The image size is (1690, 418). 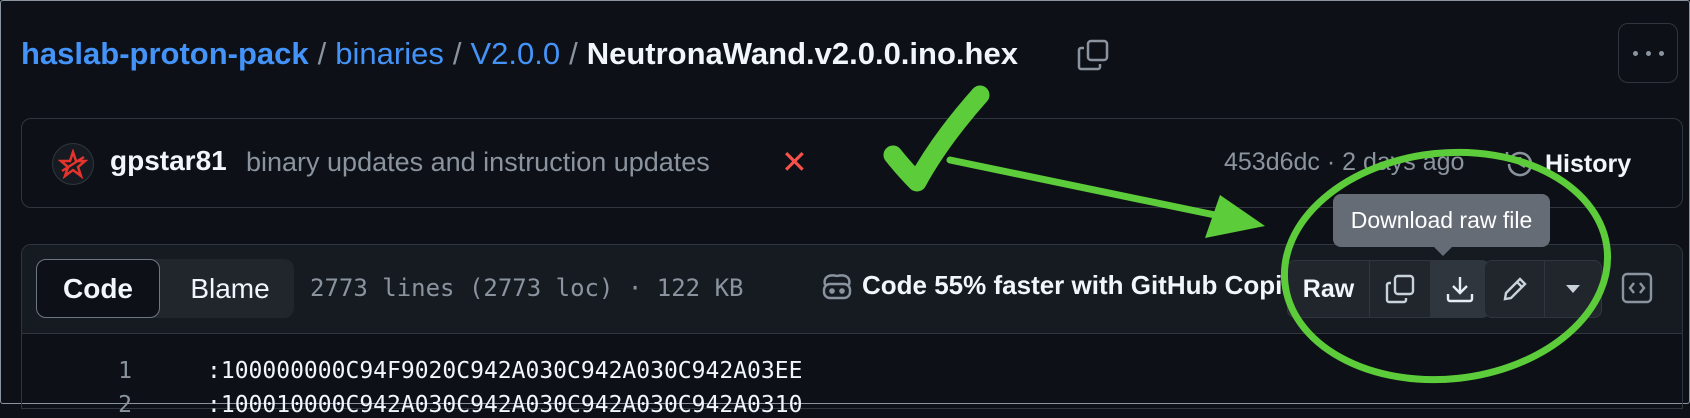 What do you see at coordinates (98, 288) in the screenshot?
I see `tab-code: Code` at bounding box center [98, 288].